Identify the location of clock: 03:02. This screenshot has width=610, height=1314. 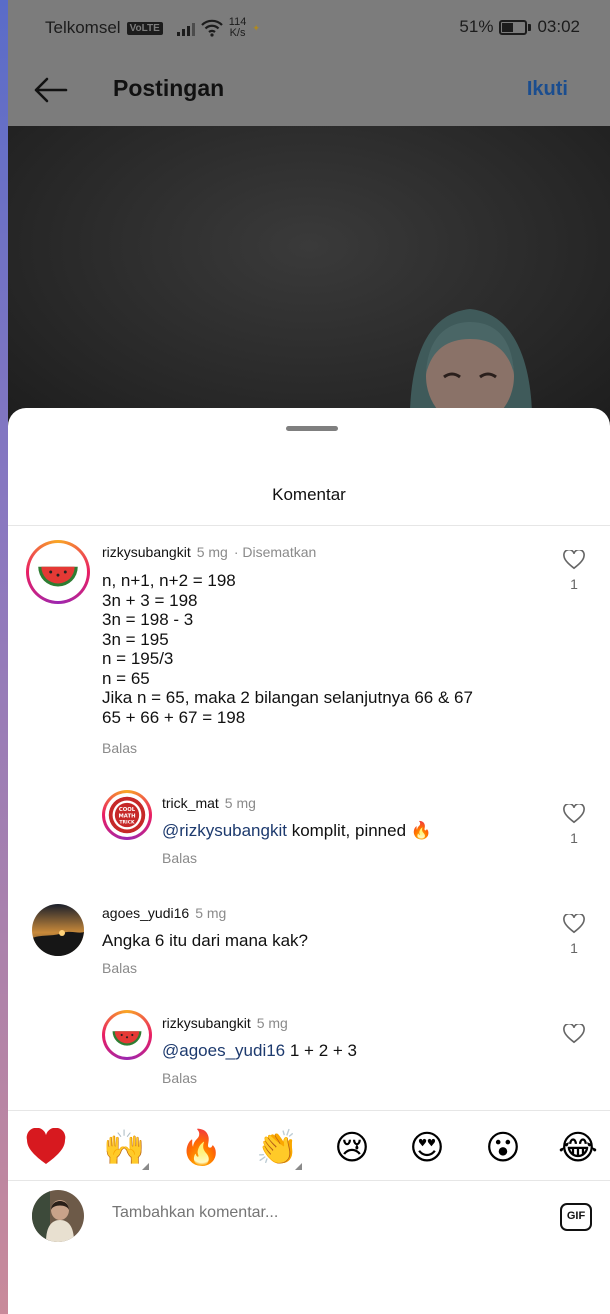
(558, 26).